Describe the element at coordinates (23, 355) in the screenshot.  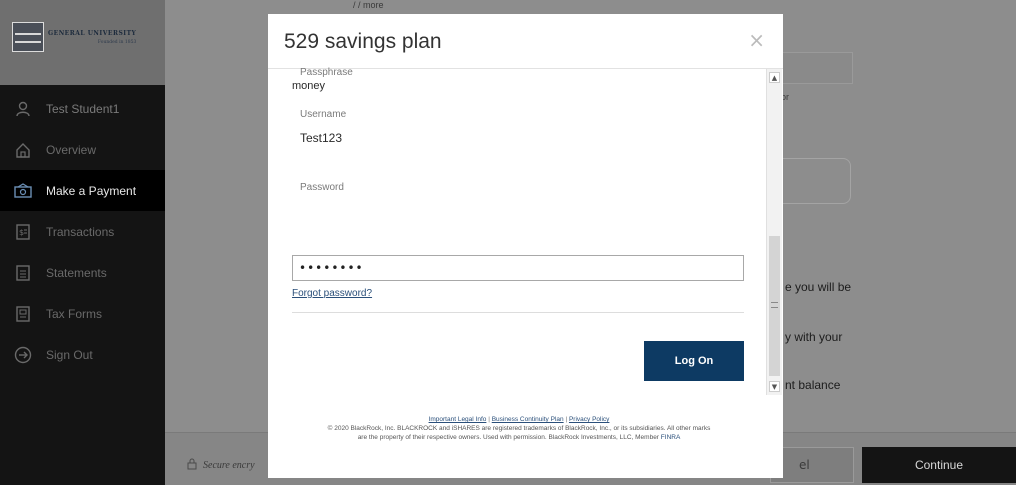
I see `sign-out-icon` at that location.